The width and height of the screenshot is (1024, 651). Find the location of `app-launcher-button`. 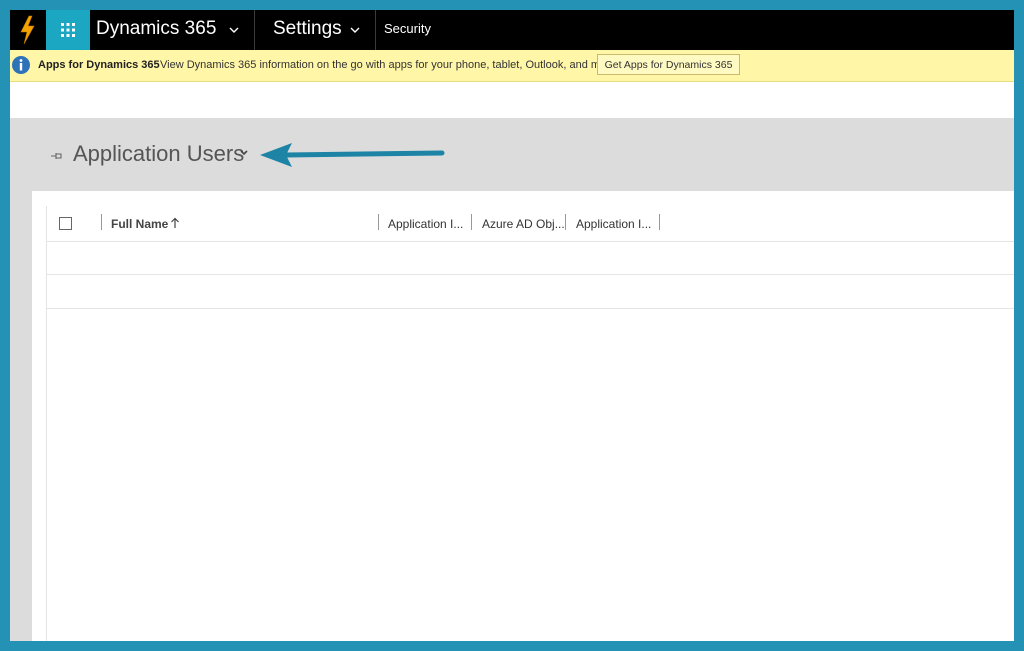

app-launcher-button is located at coordinates (68, 30).